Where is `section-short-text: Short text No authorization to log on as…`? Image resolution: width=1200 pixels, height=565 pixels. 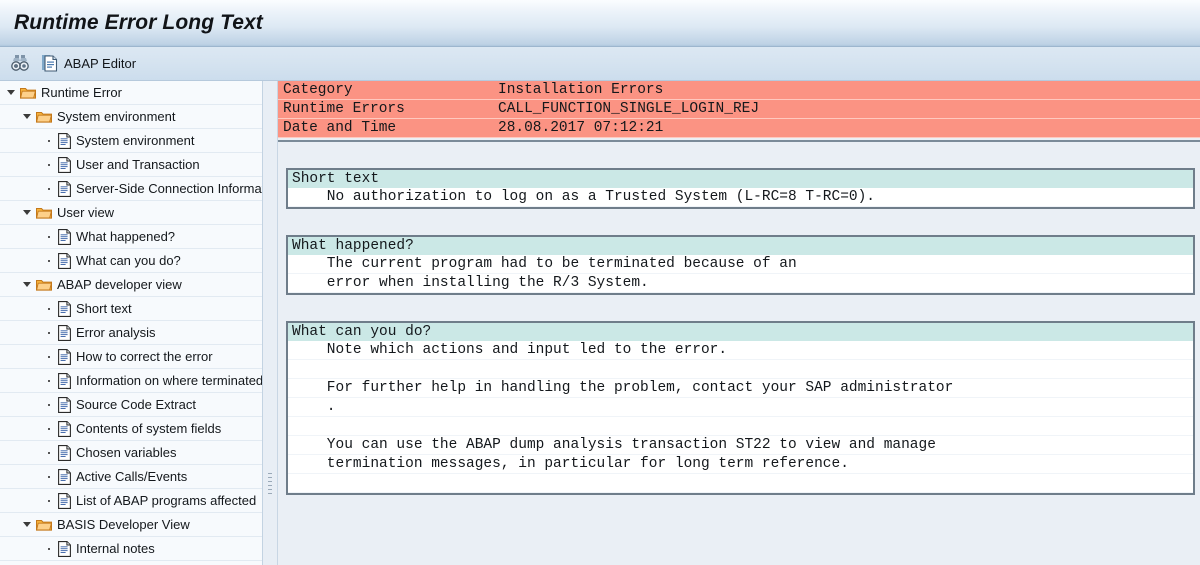 section-short-text: Short text No authorization to log on as… is located at coordinates (740, 188).